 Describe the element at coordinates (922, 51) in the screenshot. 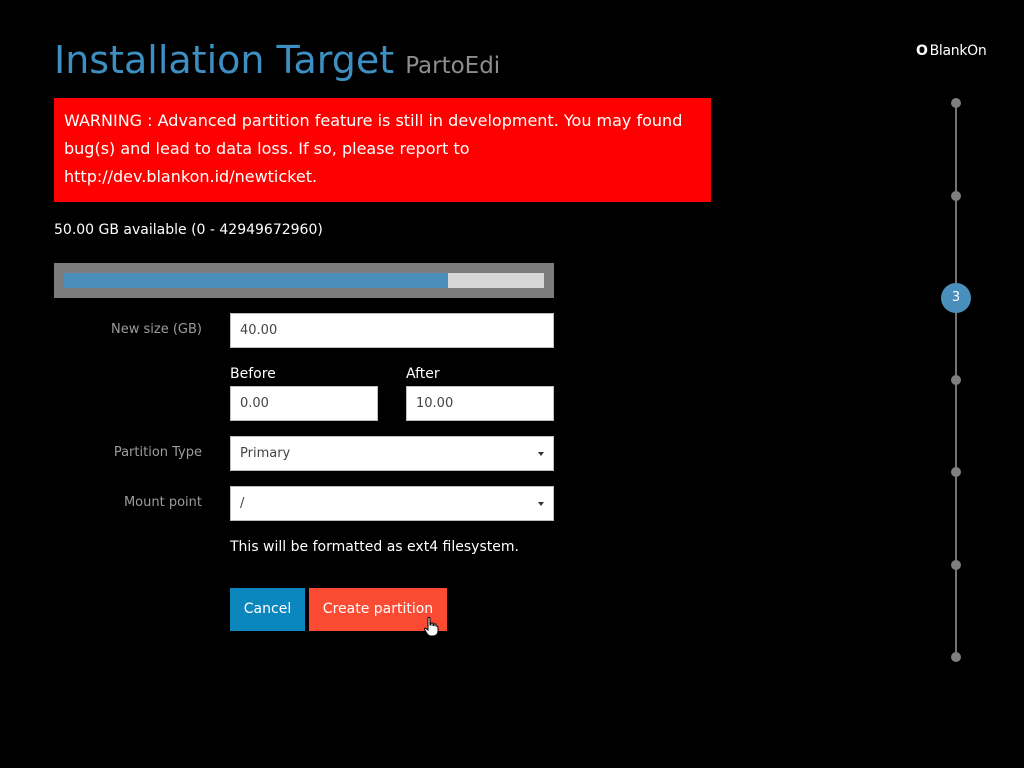

I see `logo-mark-icon: O` at that location.